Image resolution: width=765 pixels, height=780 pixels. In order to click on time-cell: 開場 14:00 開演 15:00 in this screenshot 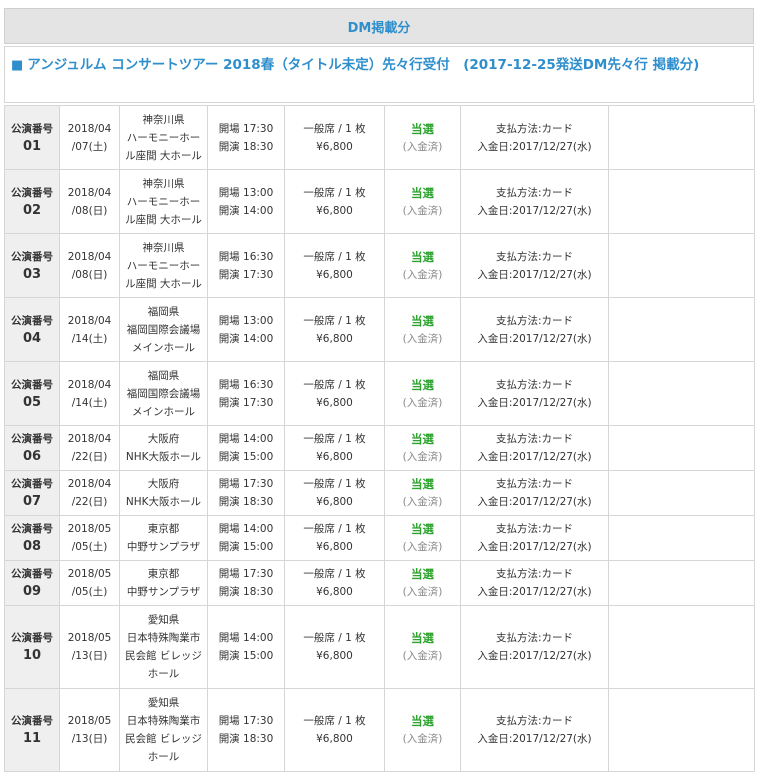, I will do `click(246, 538)`.